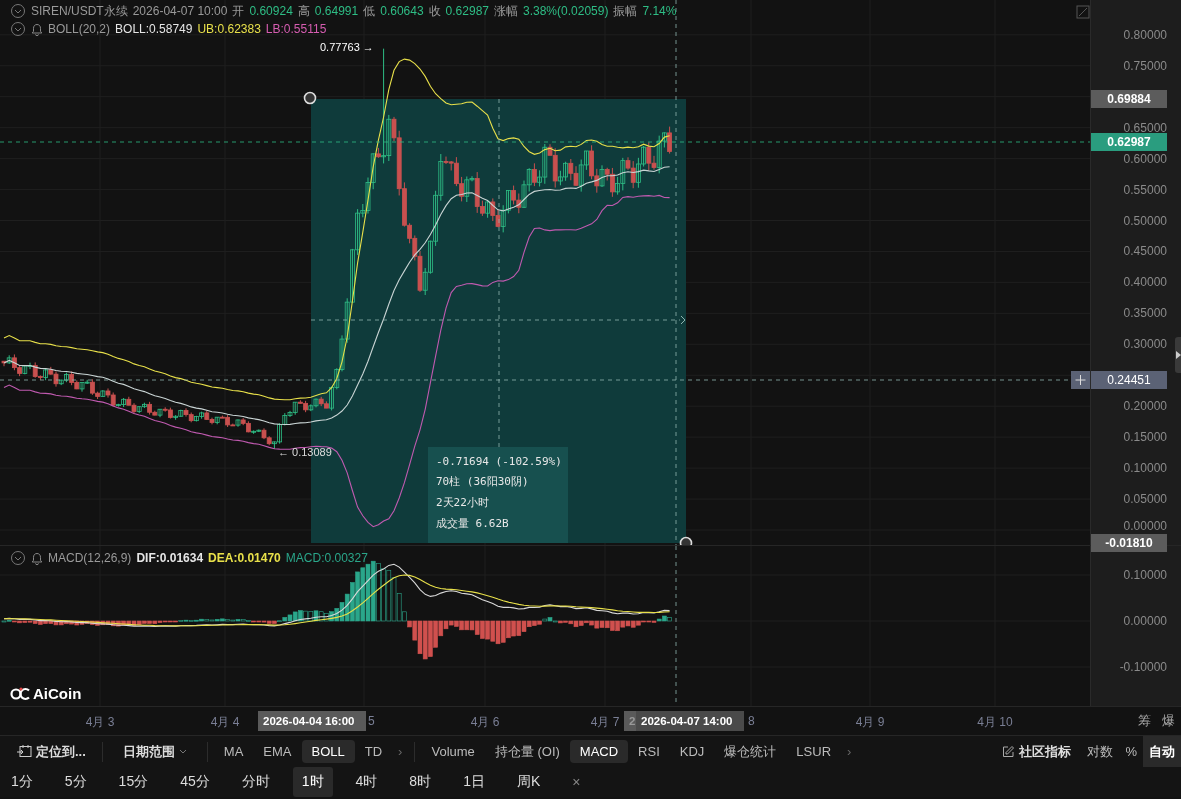 This screenshot has width=1181, height=799. I want to click on stat-value: 0.60643, so click(402, 11).